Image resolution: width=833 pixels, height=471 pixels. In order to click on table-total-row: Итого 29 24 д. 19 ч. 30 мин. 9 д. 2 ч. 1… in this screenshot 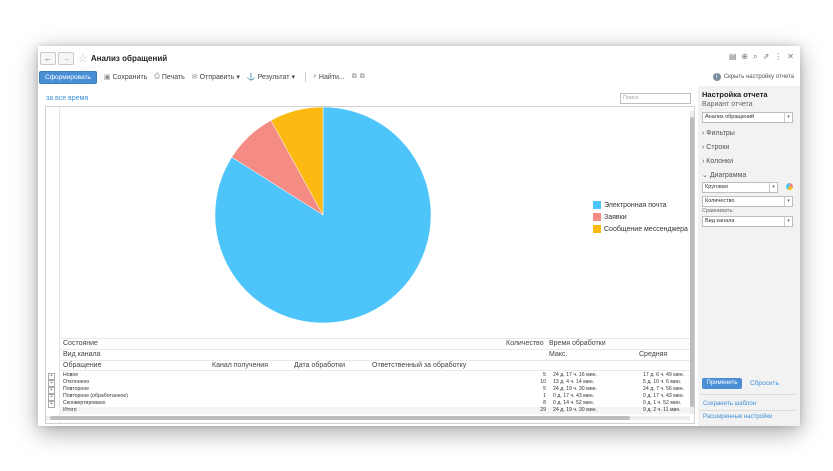, I will do `click(376, 410)`.